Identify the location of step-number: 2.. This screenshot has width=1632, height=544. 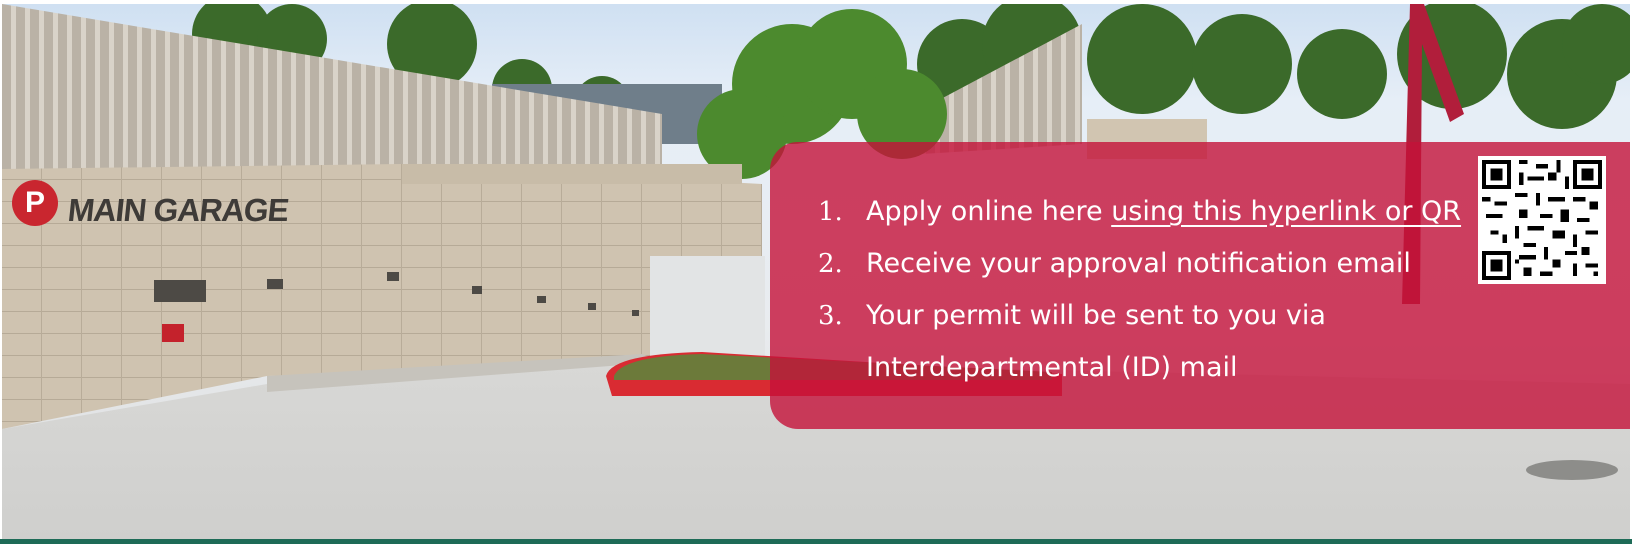
(830, 264).